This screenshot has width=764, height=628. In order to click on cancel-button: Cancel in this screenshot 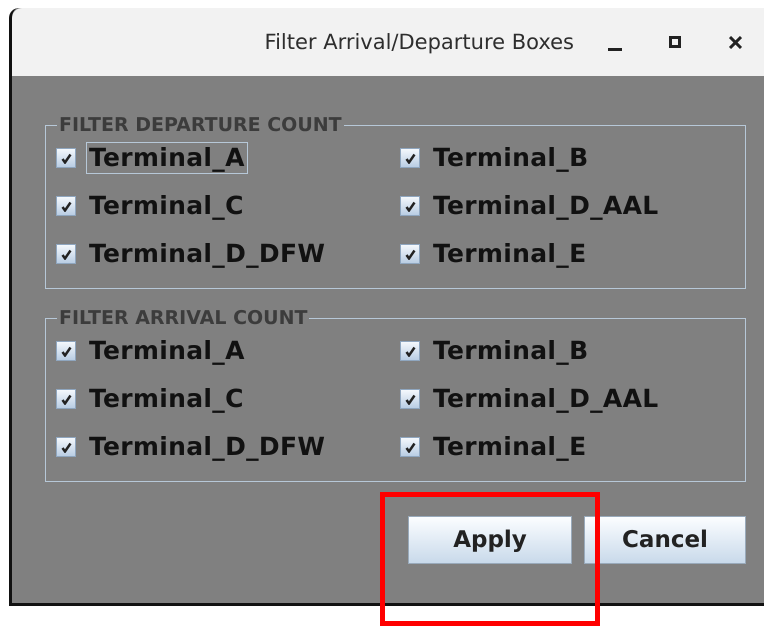, I will do `click(665, 540)`.